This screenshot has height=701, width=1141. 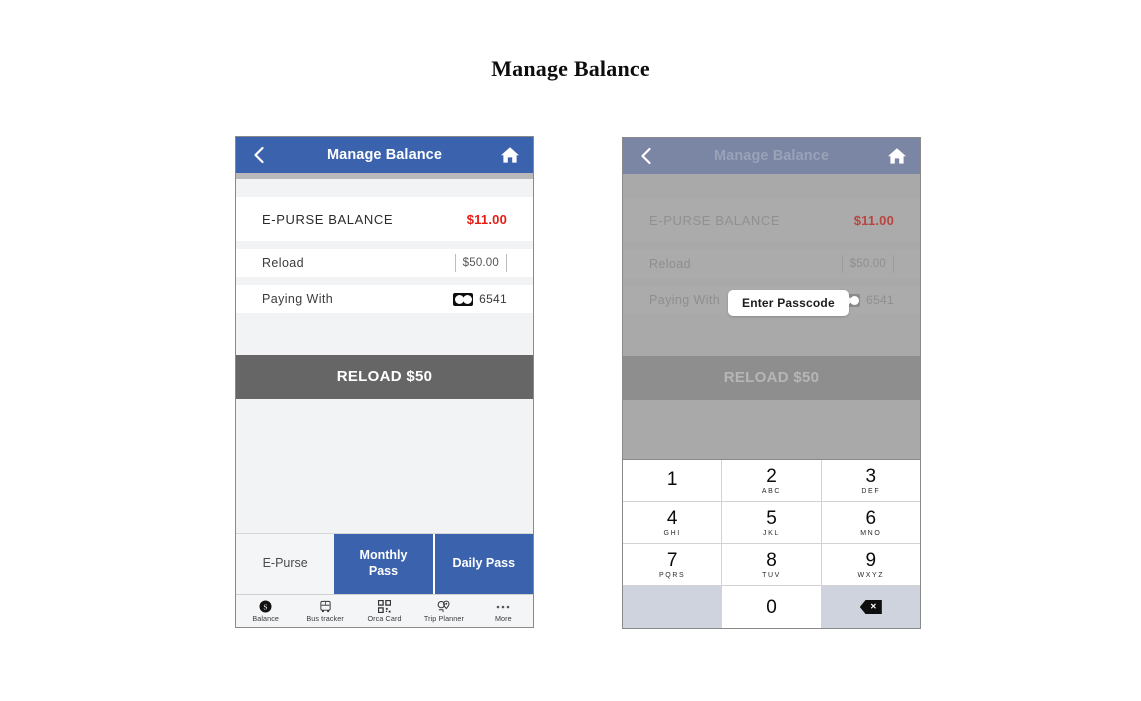 I want to click on nav-label-bus-tracker: Bus tracker, so click(x=325, y=618).